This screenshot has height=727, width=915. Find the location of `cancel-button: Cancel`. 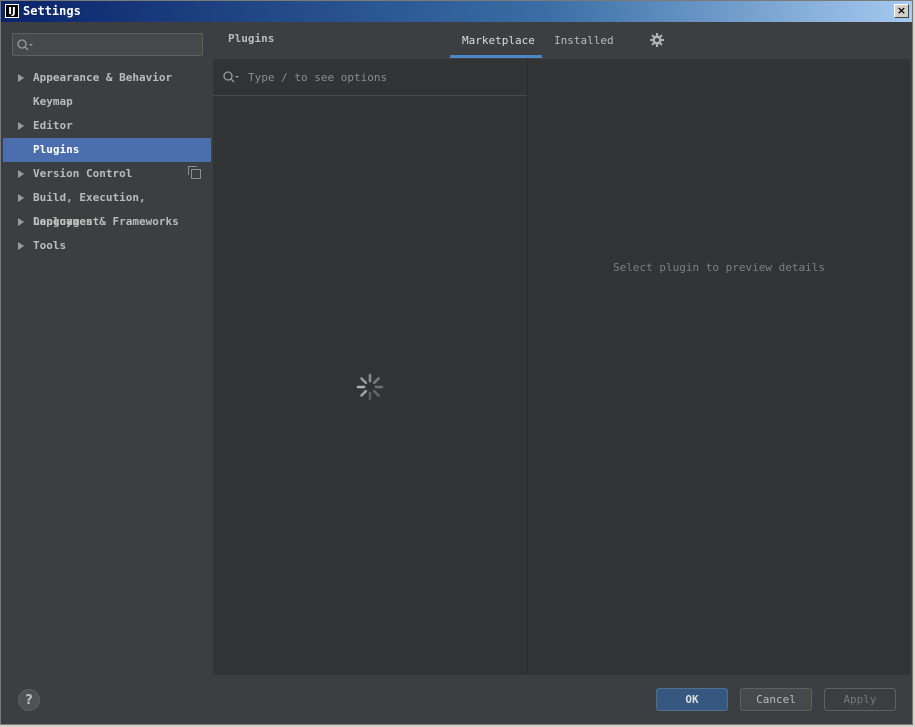

cancel-button: Cancel is located at coordinates (776, 699).